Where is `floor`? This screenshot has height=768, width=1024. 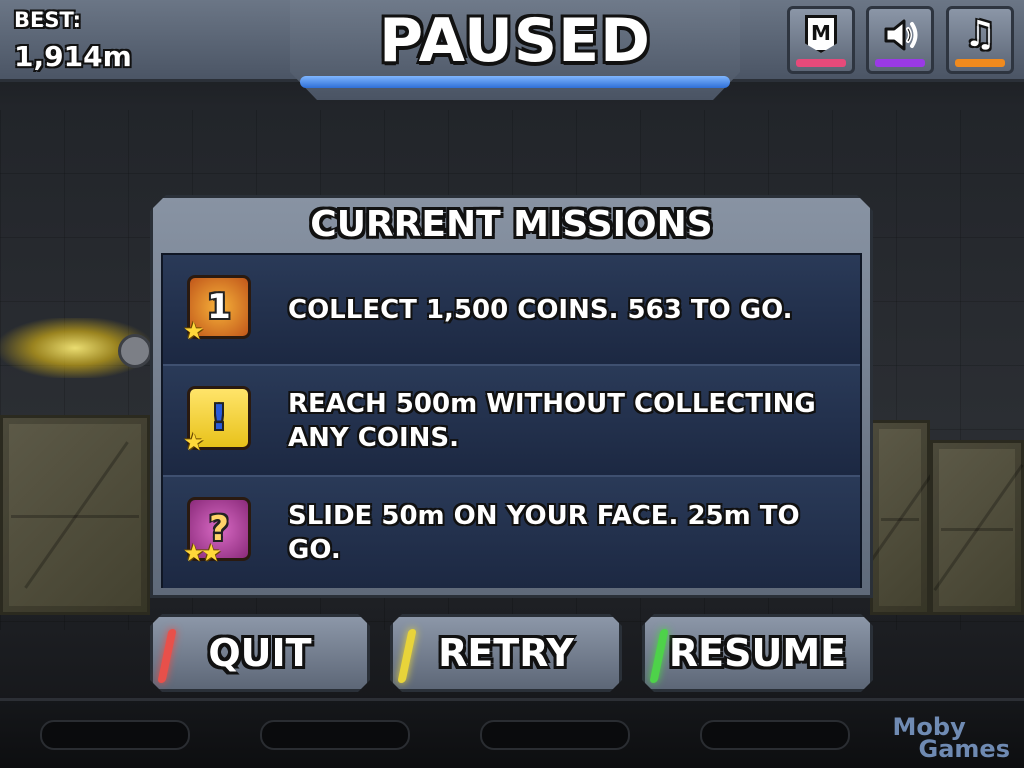
floor is located at coordinates (512, 733).